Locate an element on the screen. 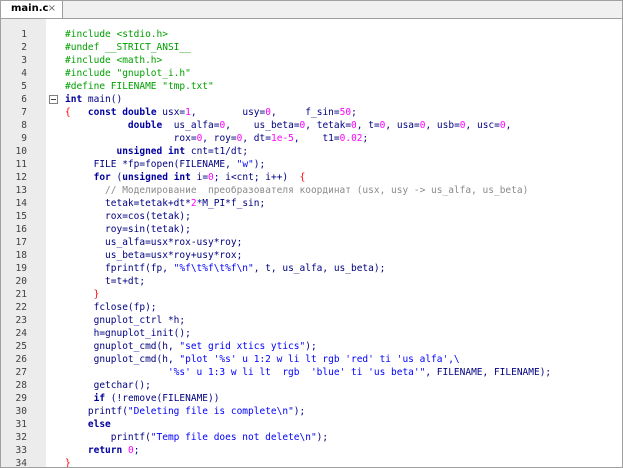 The height and width of the screenshot is (468, 623). code-line: 4 #include "gnuplot_i.h" is located at coordinates (311, 73).